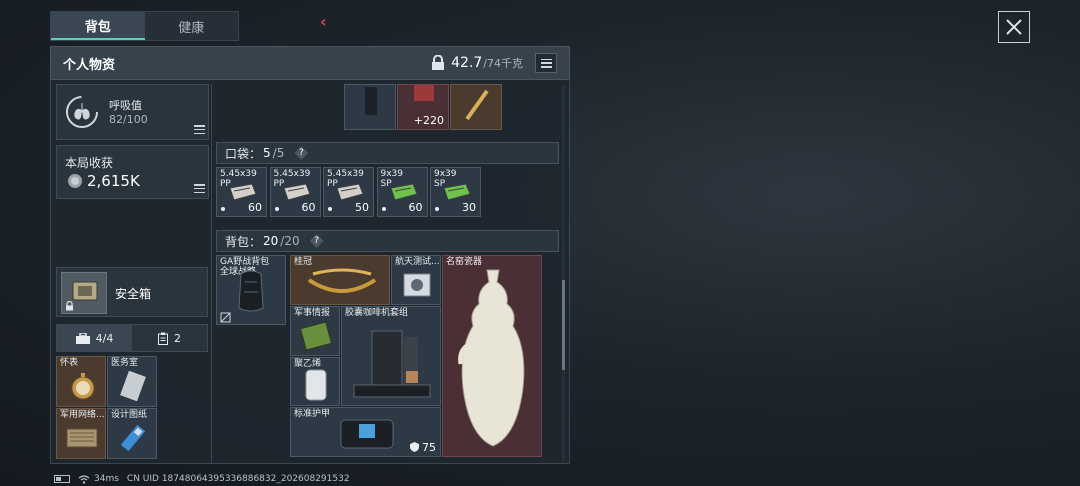 This screenshot has height=486, width=1080. Describe the element at coordinates (455, 192) in the screenshot. I see `pocket-ammo-slot: 9x39 SP 30` at that location.